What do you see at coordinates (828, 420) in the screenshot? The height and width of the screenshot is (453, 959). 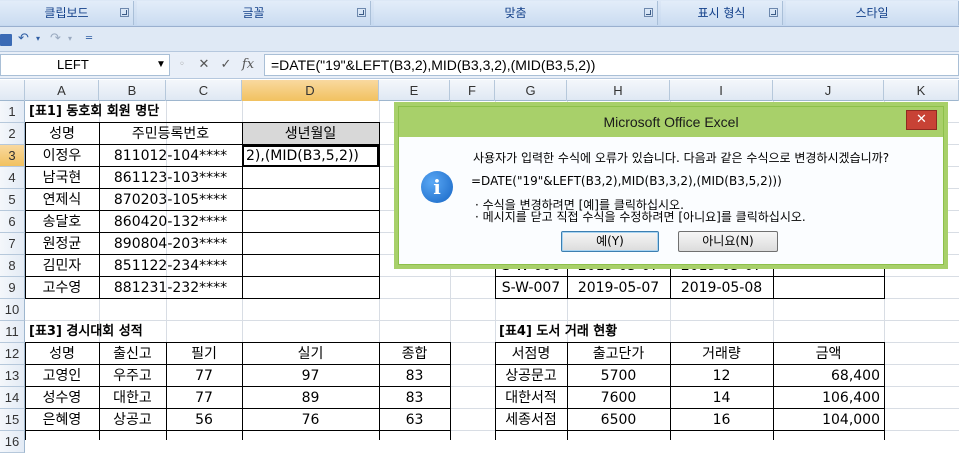 I see `table-cell: 104,000` at bounding box center [828, 420].